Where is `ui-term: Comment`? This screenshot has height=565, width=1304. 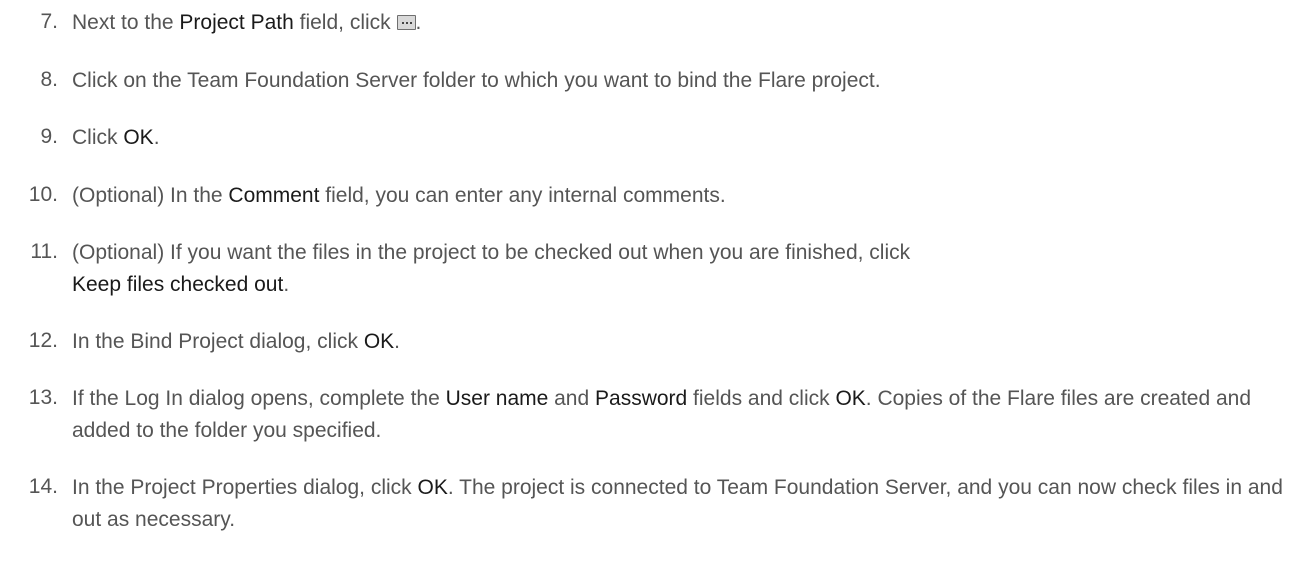 ui-term: Comment is located at coordinates (274, 195).